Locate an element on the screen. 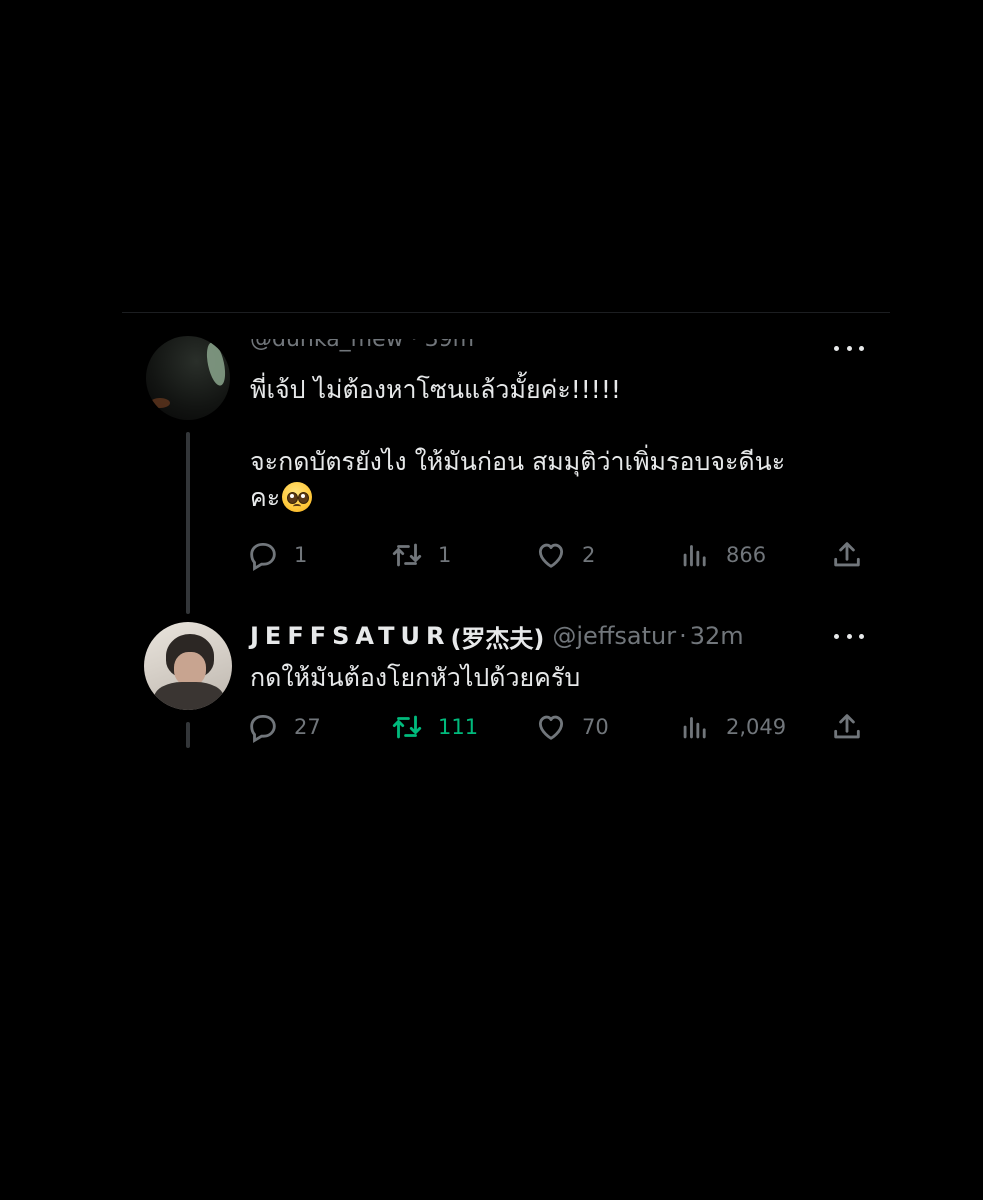  like-count: 2 is located at coordinates (589, 555).